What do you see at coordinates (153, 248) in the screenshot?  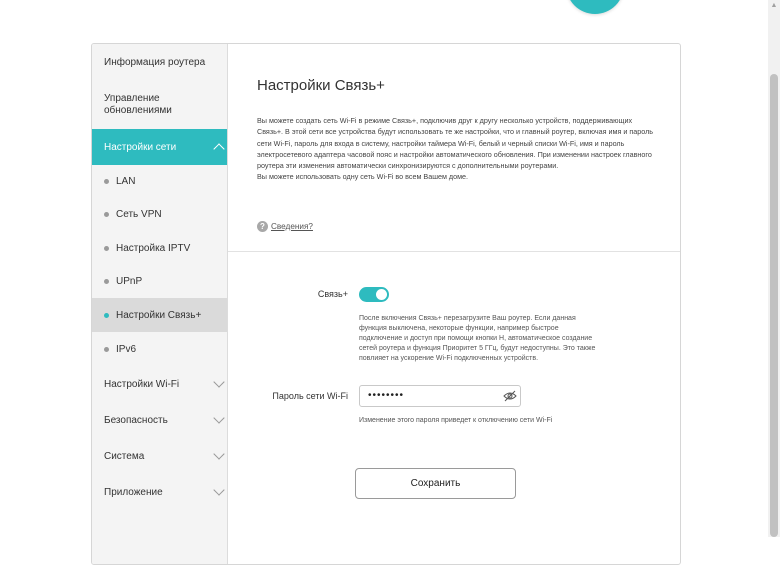 I see `sidebar-item-label: Настройка IPTV` at bounding box center [153, 248].